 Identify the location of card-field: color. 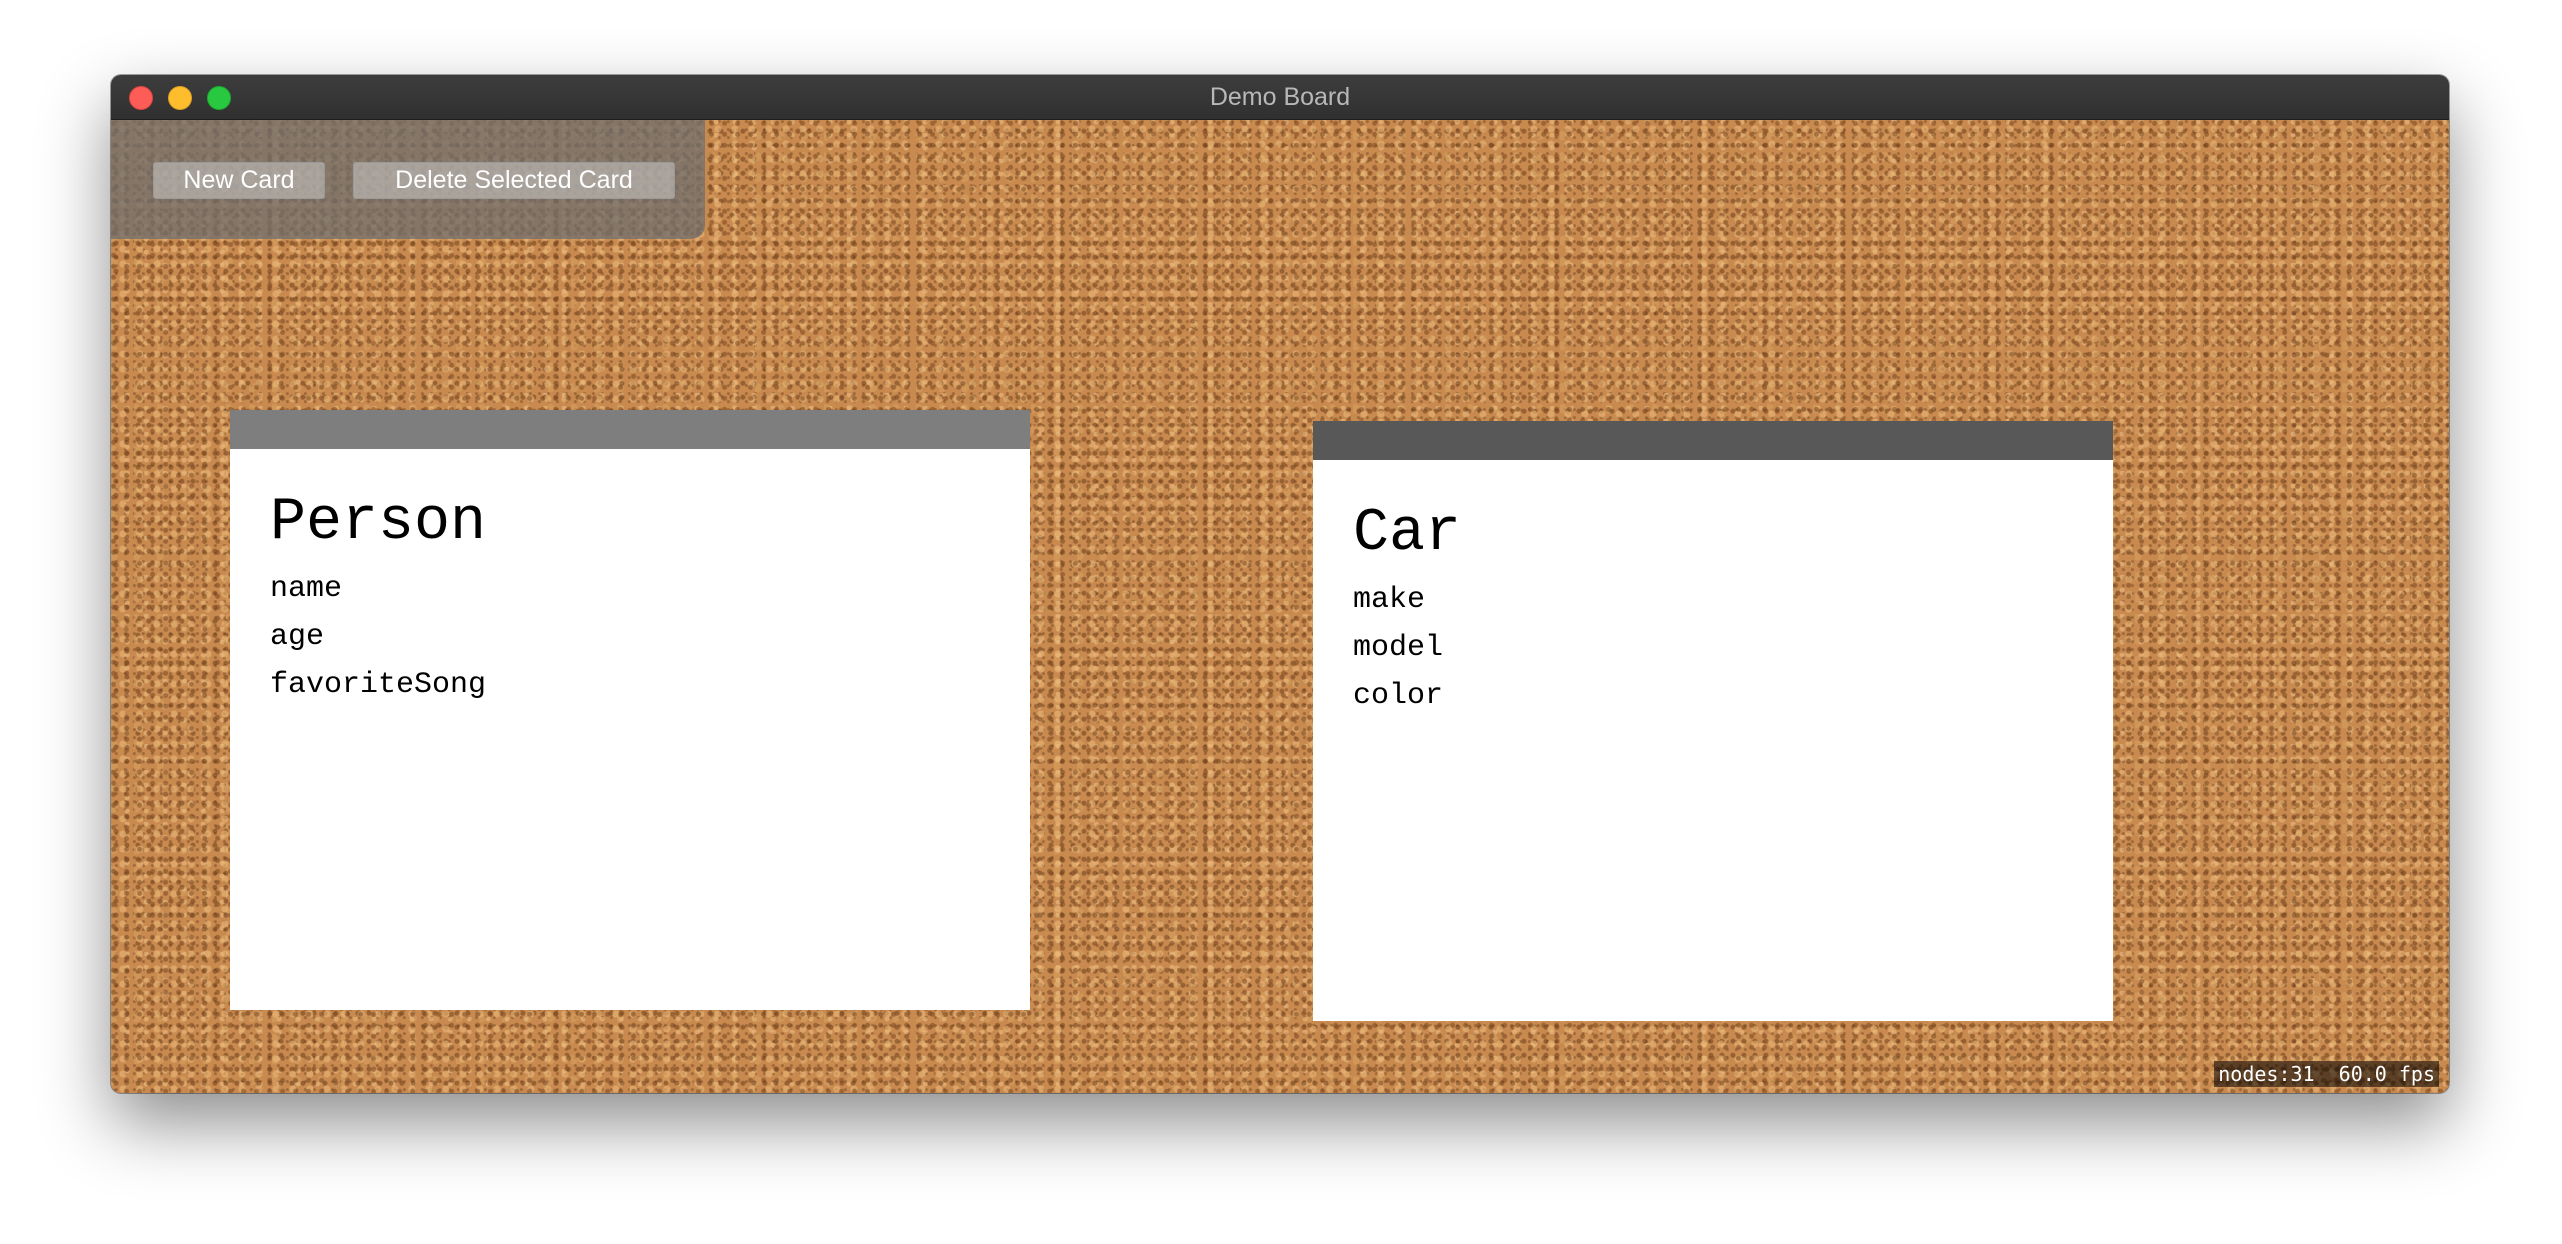
(1398, 696).